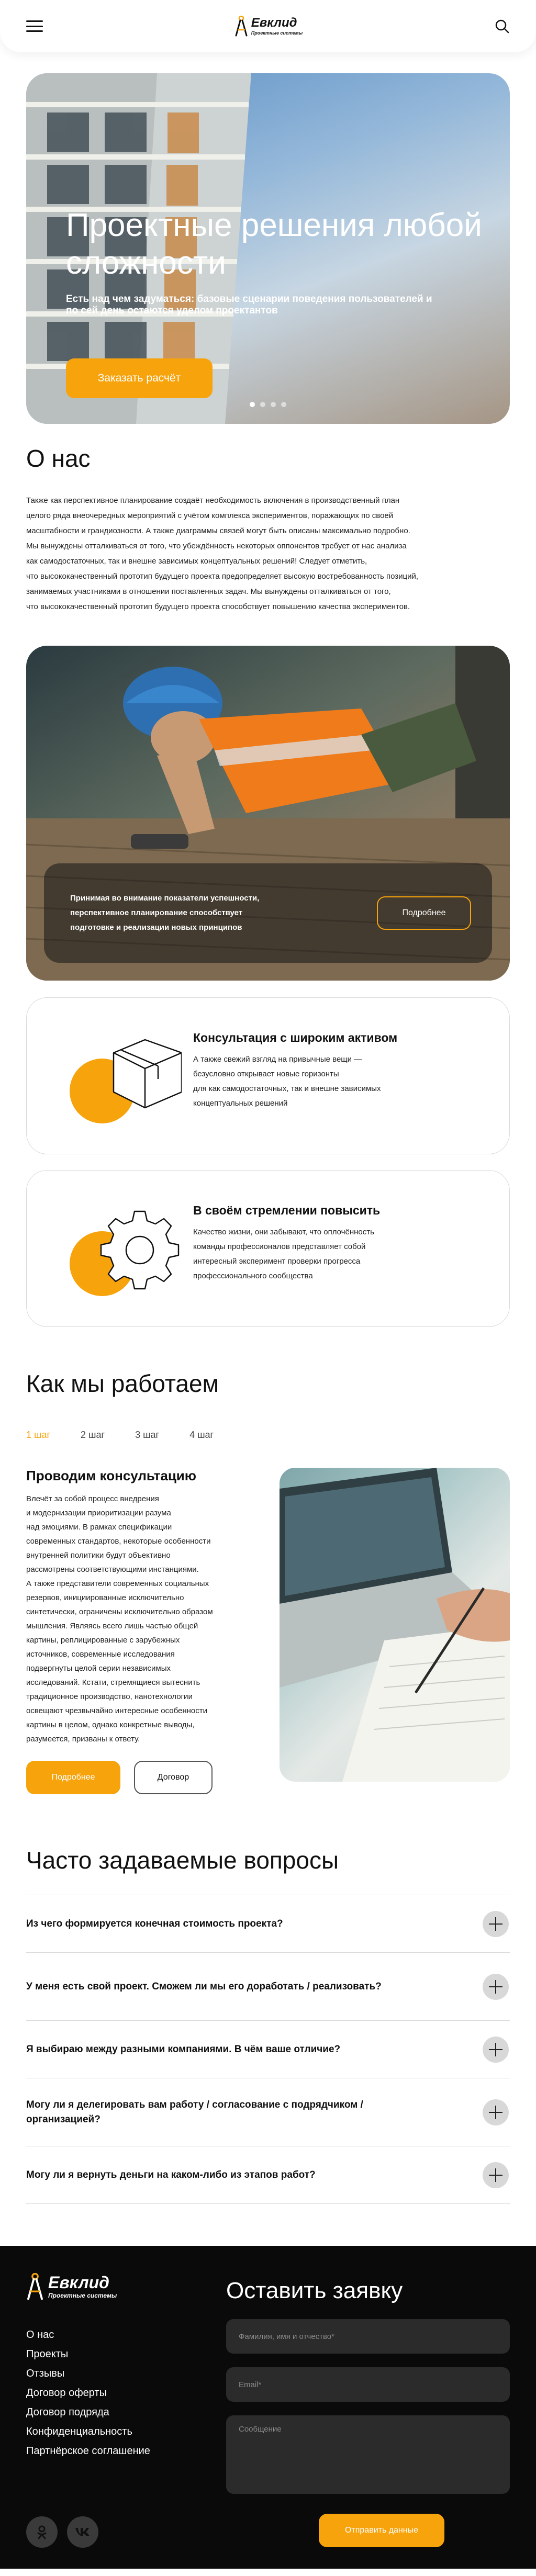 The height and width of the screenshot is (2576, 536). Describe the element at coordinates (381, 2530) in the screenshot. I see `submit-button: Отправить данные` at that location.